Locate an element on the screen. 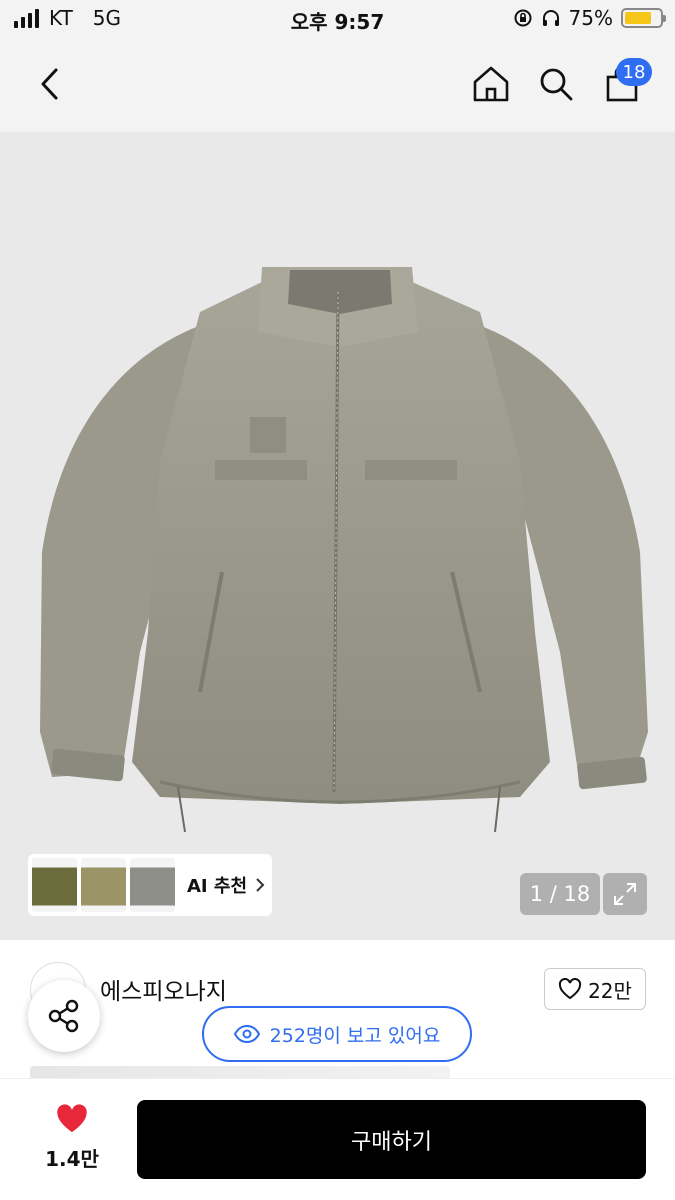 The height and width of the screenshot is (1200, 675). home-icon is located at coordinates (491, 84).